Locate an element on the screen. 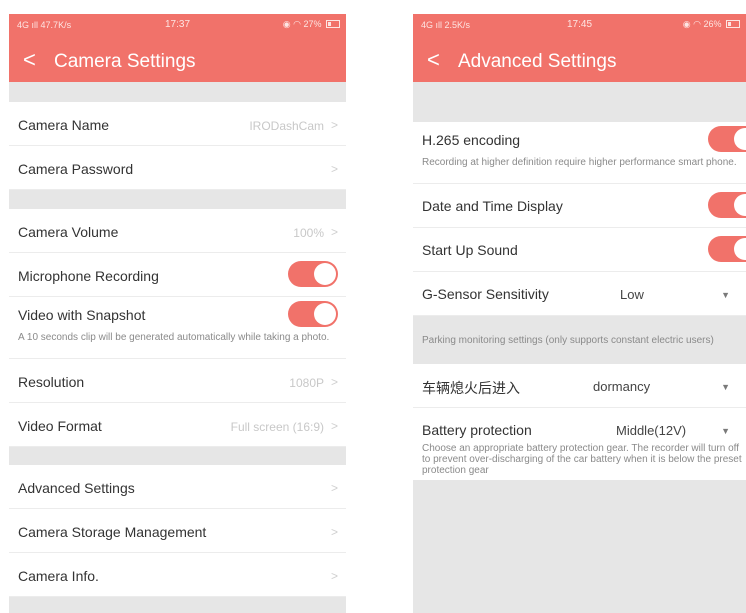 This screenshot has width=746, height=613. row-value: IRODashCam is located at coordinates (286, 126).